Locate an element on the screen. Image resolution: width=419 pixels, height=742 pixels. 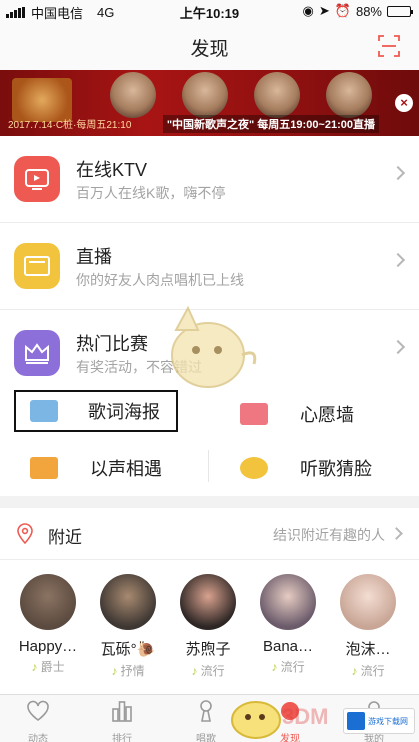
mascot-watermark-icon is located at coordinates (214, 346).